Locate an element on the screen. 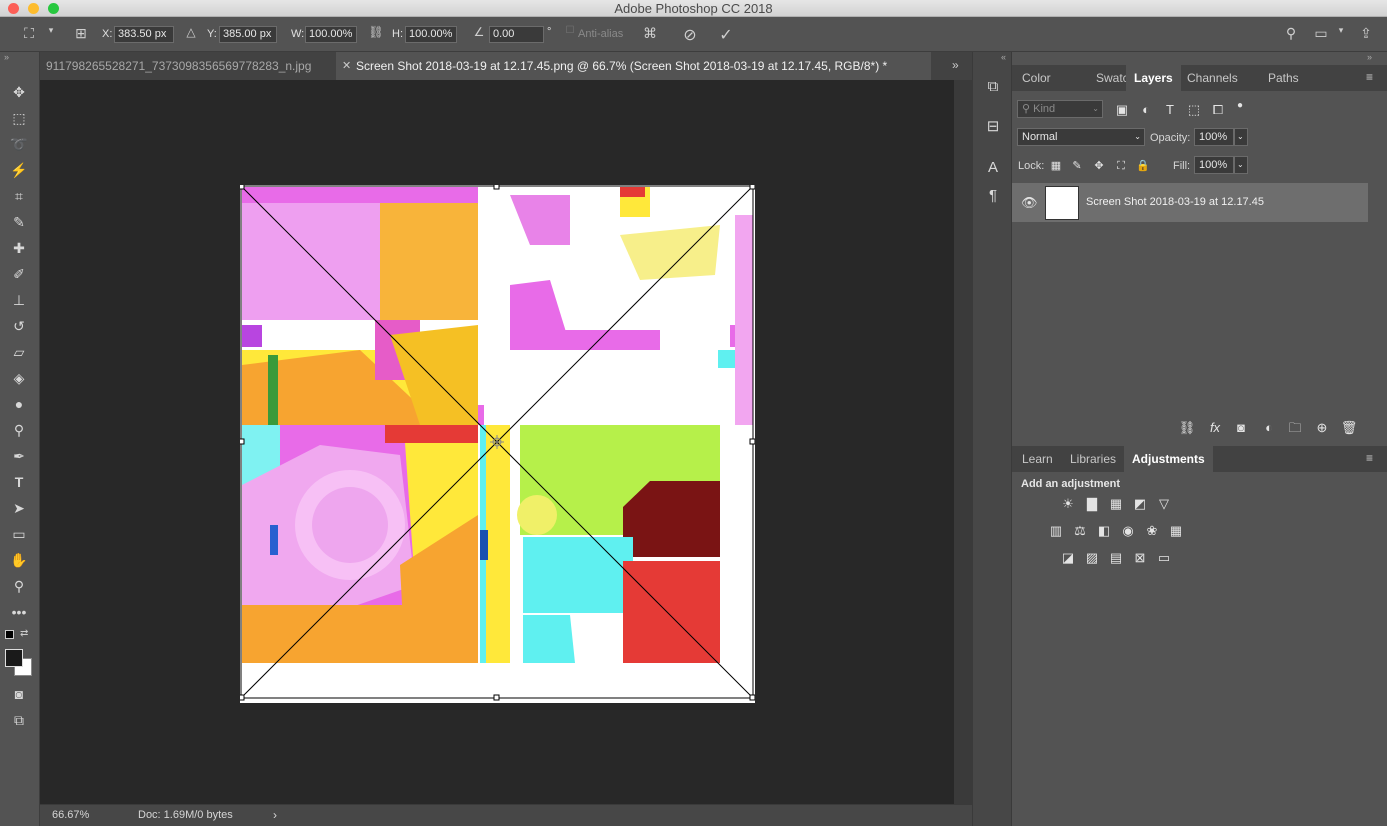 The width and height of the screenshot is (1387, 826). tab-libraries: Libraries is located at coordinates (1093, 459).